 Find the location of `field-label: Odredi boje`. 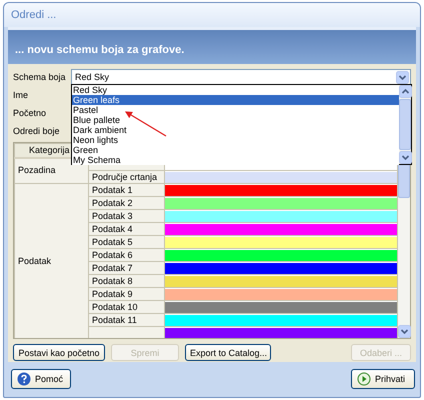

field-label: Odredi boje is located at coordinates (37, 131).